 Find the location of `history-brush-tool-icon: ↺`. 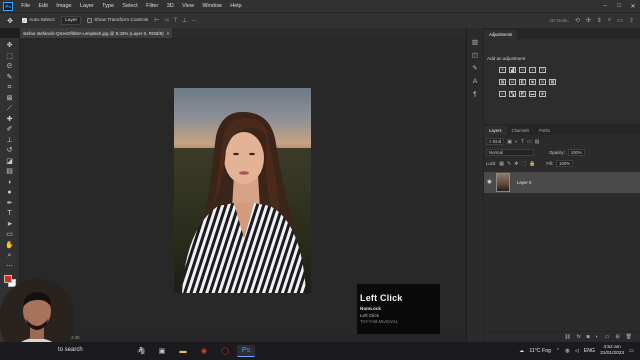

history-brush-tool-icon: ↺ is located at coordinates (10, 151).